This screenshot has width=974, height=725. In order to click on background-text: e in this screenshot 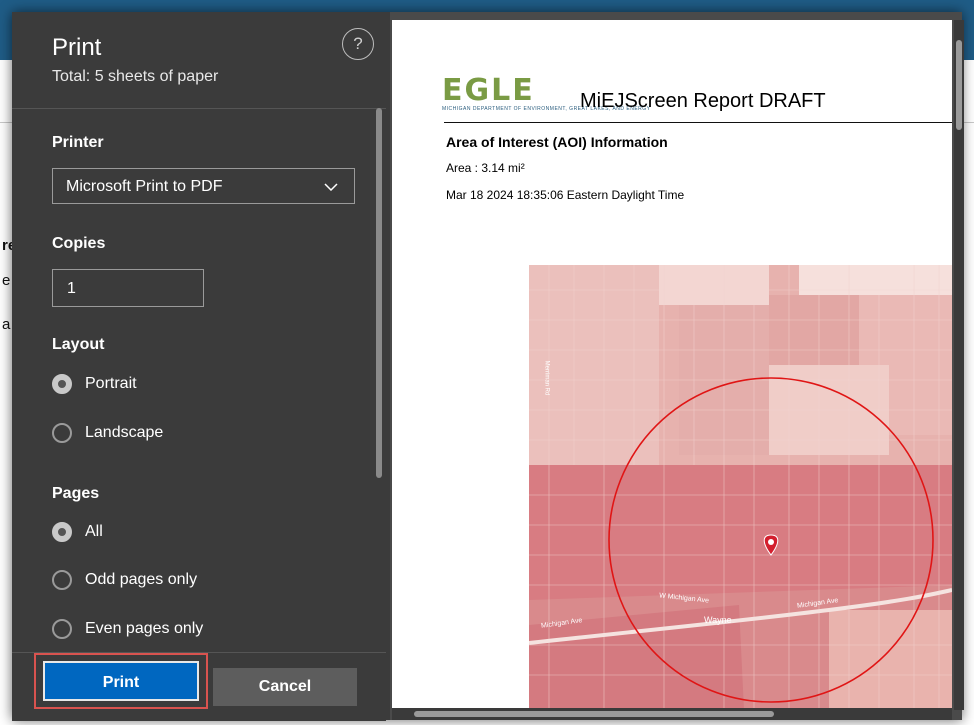, I will do `click(6, 280)`.